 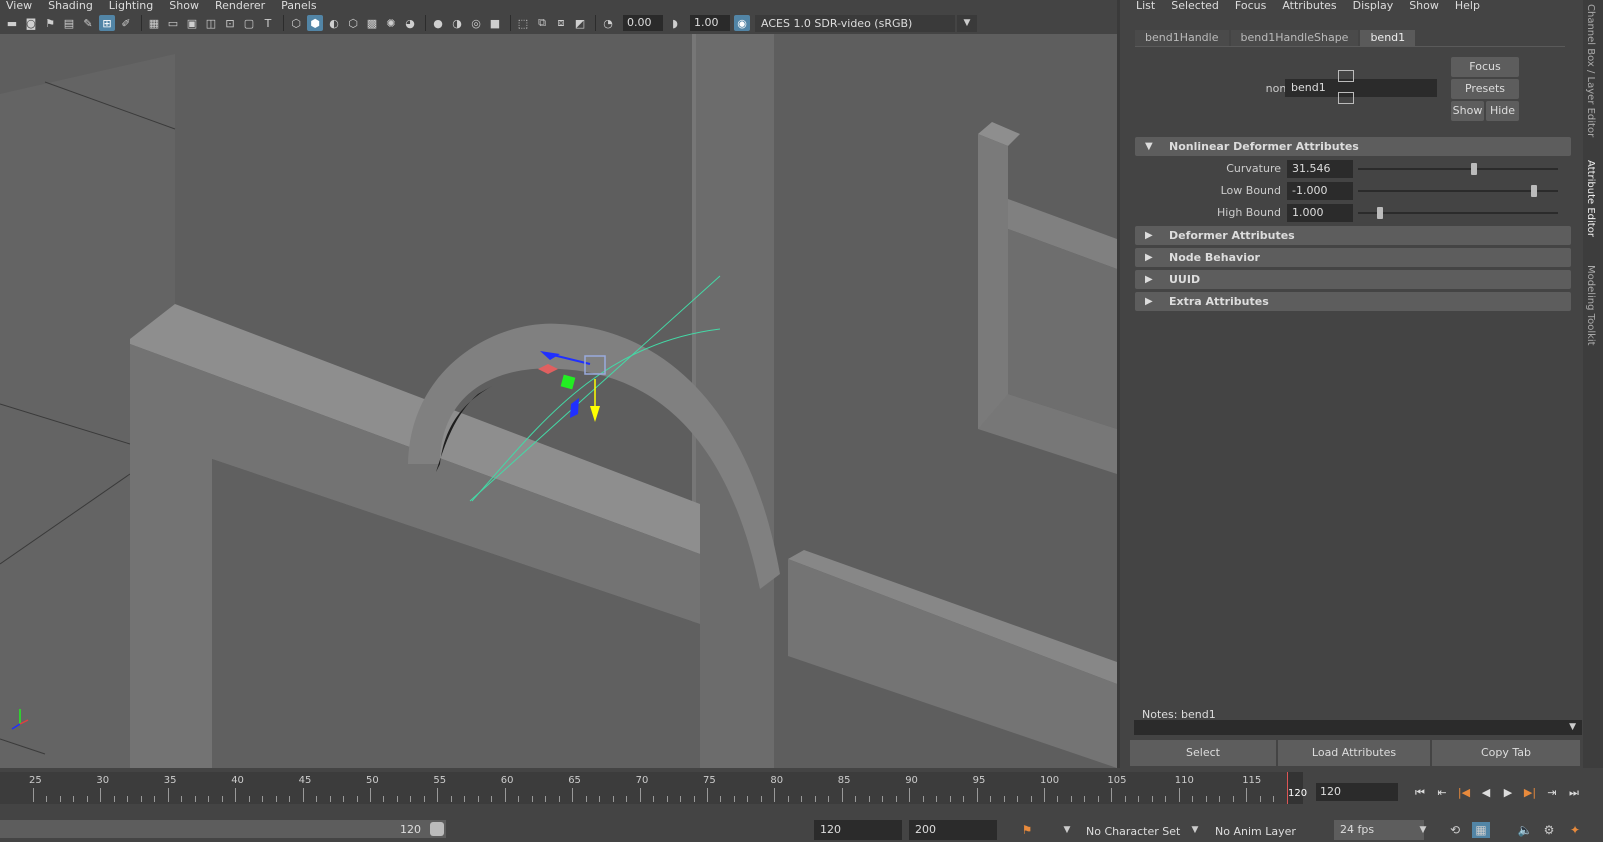 What do you see at coordinates (268, 23) in the screenshot?
I see `safe-title-icon: T` at bounding box center [268, 23].